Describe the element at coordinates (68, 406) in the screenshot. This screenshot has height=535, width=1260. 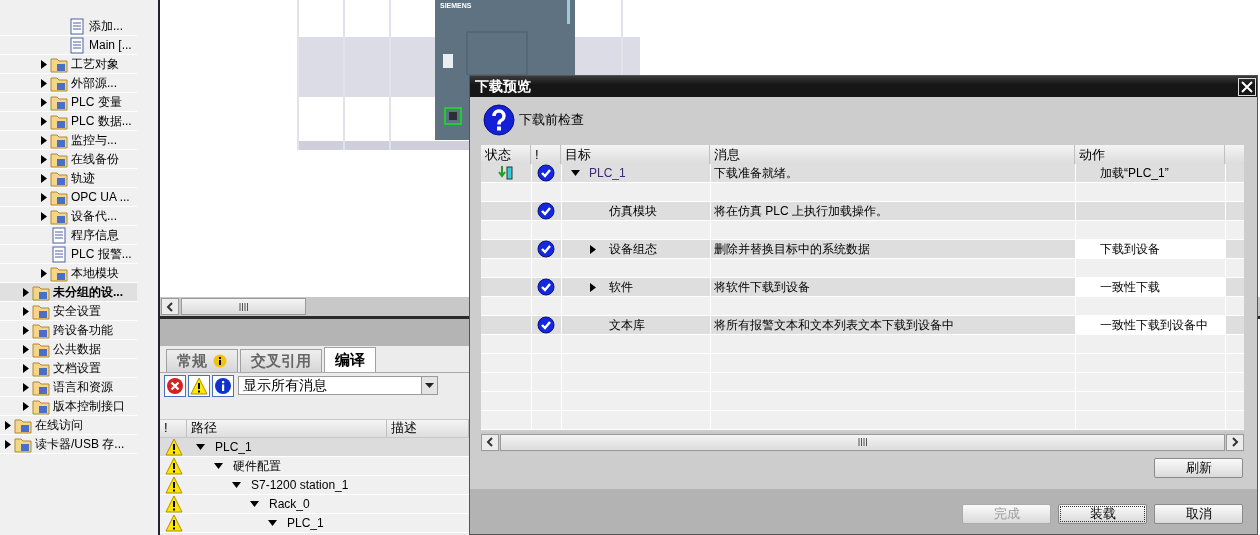
I see `tree-item: 版本控制接口` at that location.